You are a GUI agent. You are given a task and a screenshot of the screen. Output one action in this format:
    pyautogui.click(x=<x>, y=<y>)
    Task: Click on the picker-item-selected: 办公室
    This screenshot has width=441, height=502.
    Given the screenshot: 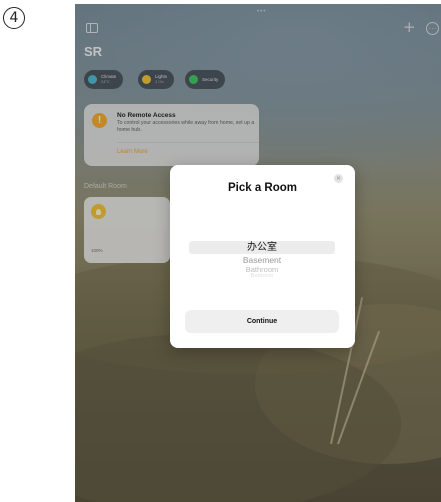 What is the action you would take?
    pyautogui.click(x=262, y=247)
    